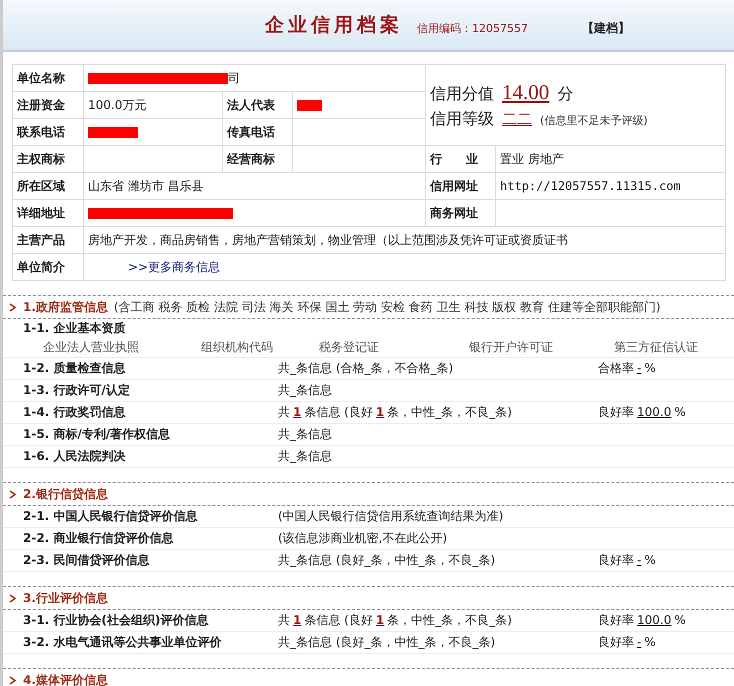  I want to click on field-label: 所在区域, so click(48, 186).